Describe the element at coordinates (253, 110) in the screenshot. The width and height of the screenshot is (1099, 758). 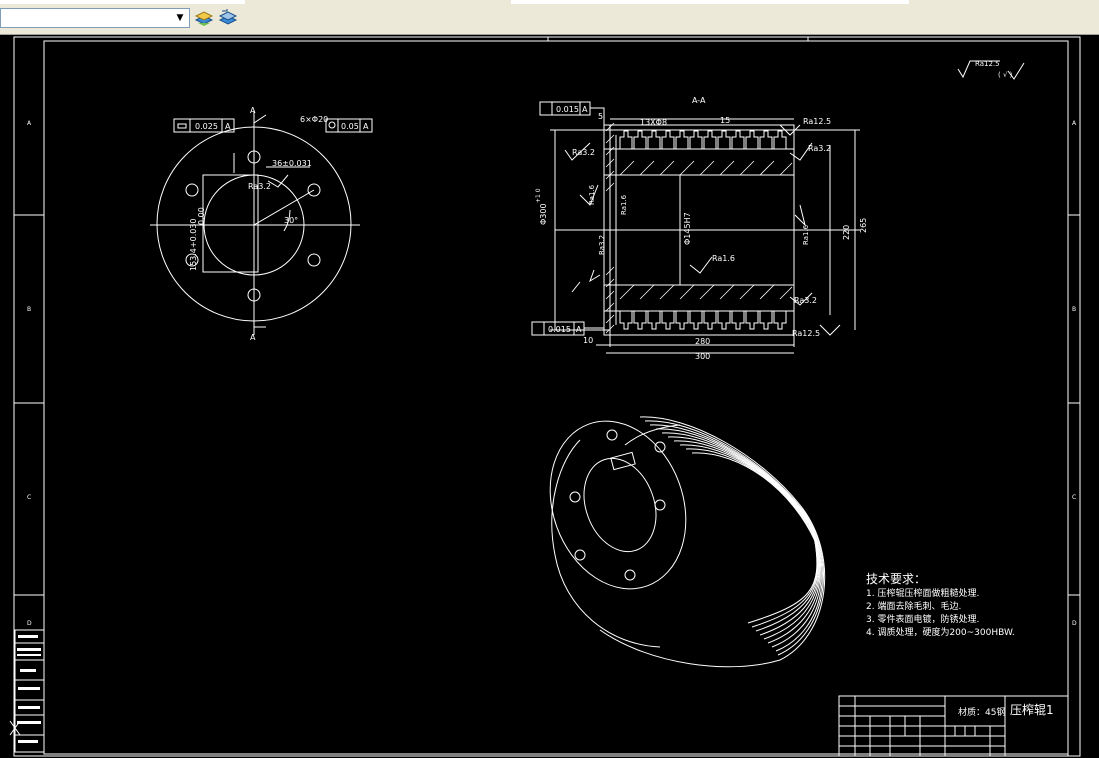
I see `section-mark-top: A` at that location.